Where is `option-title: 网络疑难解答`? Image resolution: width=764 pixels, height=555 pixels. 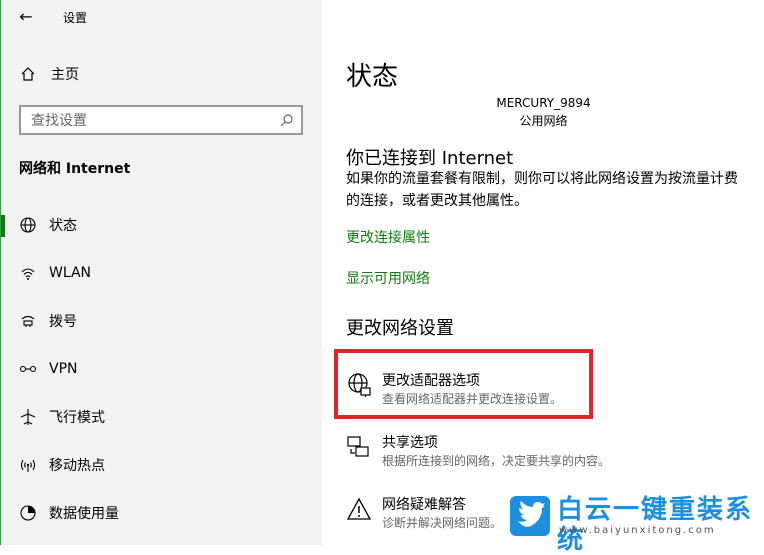
option-title: 网络疑难解答 is located at coordinates (424, 505).